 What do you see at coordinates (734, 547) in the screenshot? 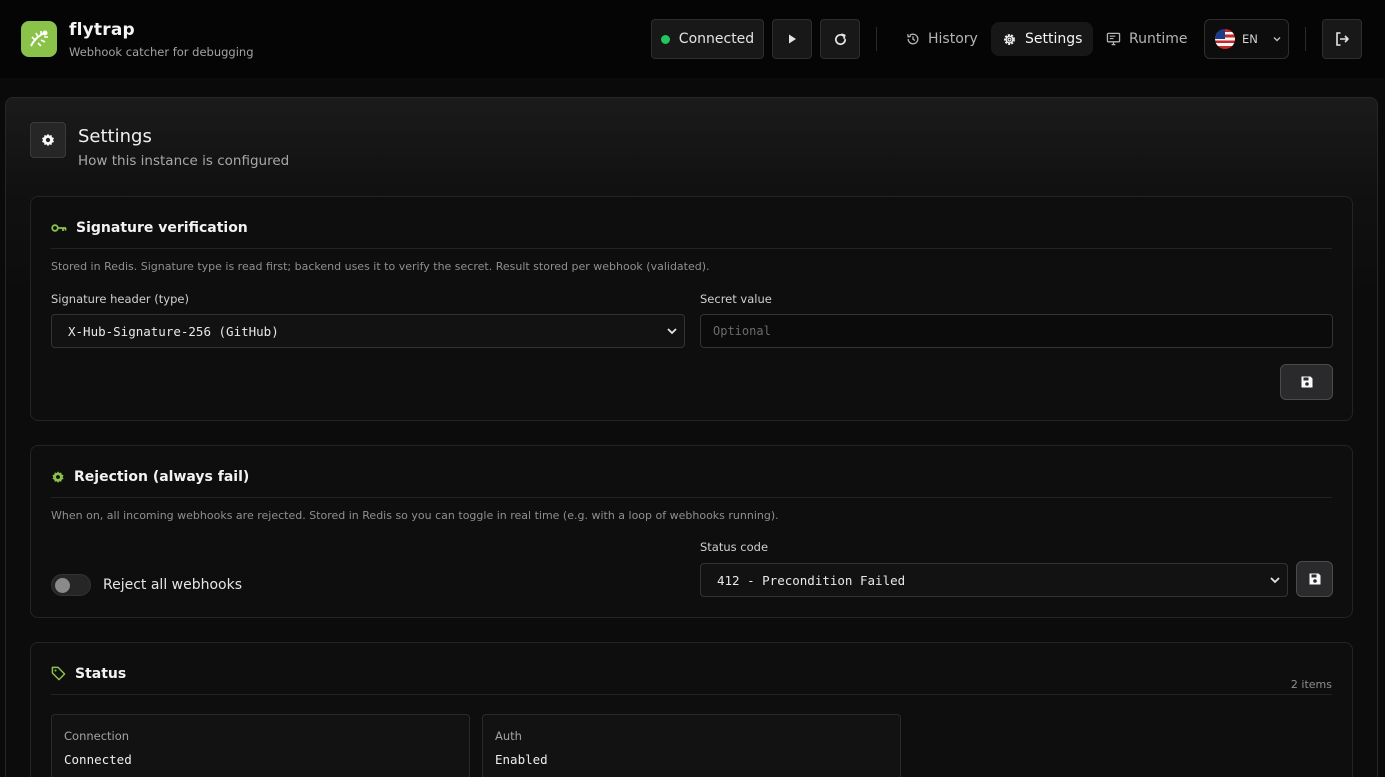
I see `status-code-label: Status code` at bounding box center [734, 547].